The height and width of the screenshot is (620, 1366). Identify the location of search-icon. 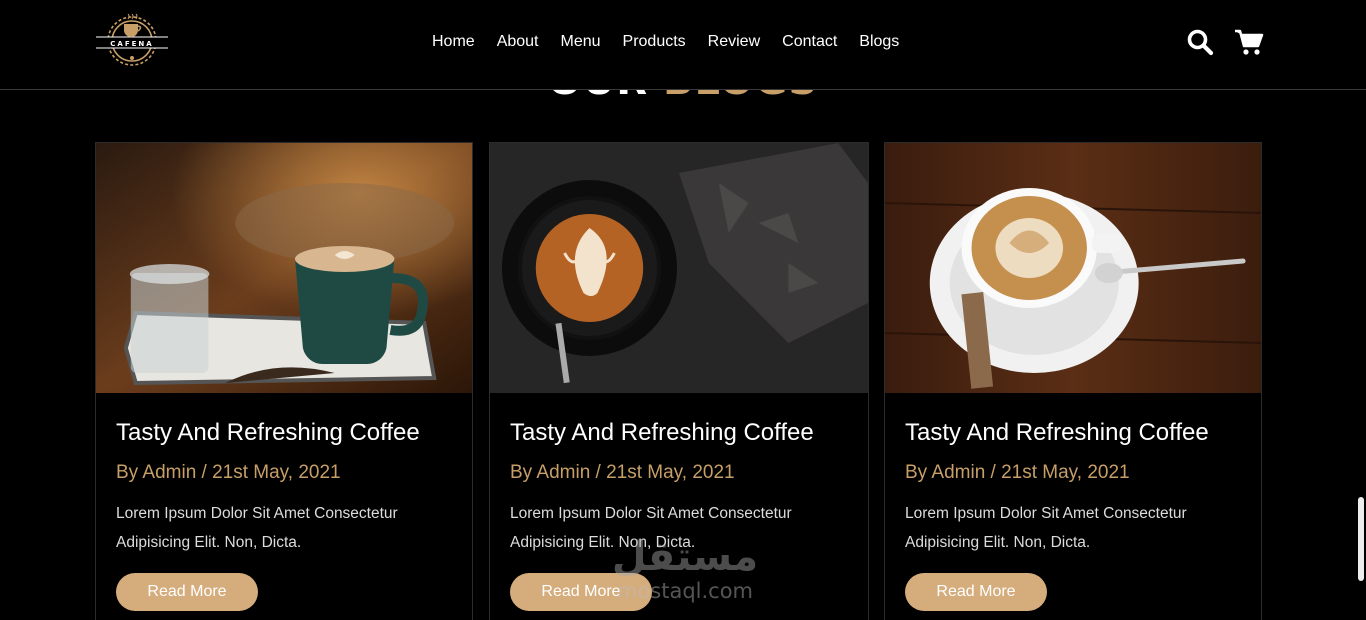
(1200, 42).